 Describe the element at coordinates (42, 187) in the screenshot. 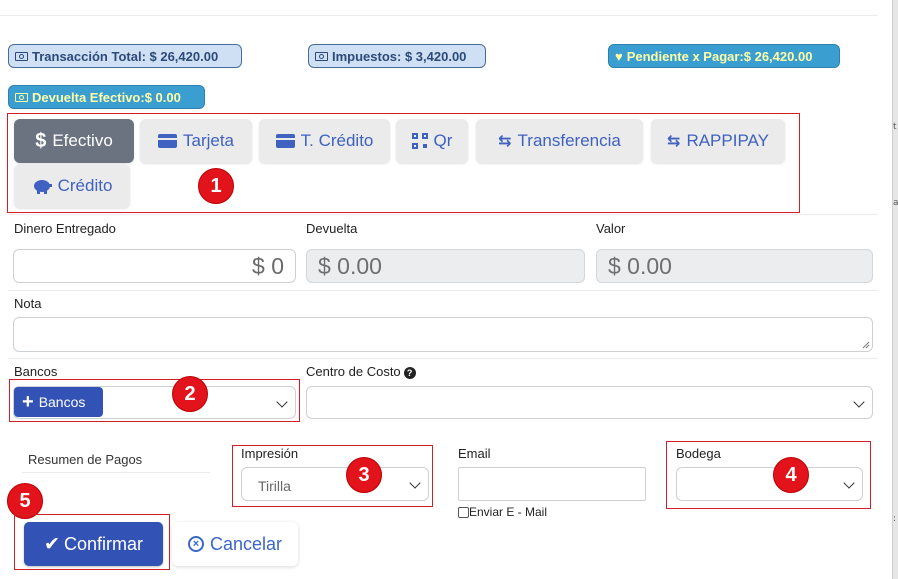

I see `piggy-bank-icon` at that location.